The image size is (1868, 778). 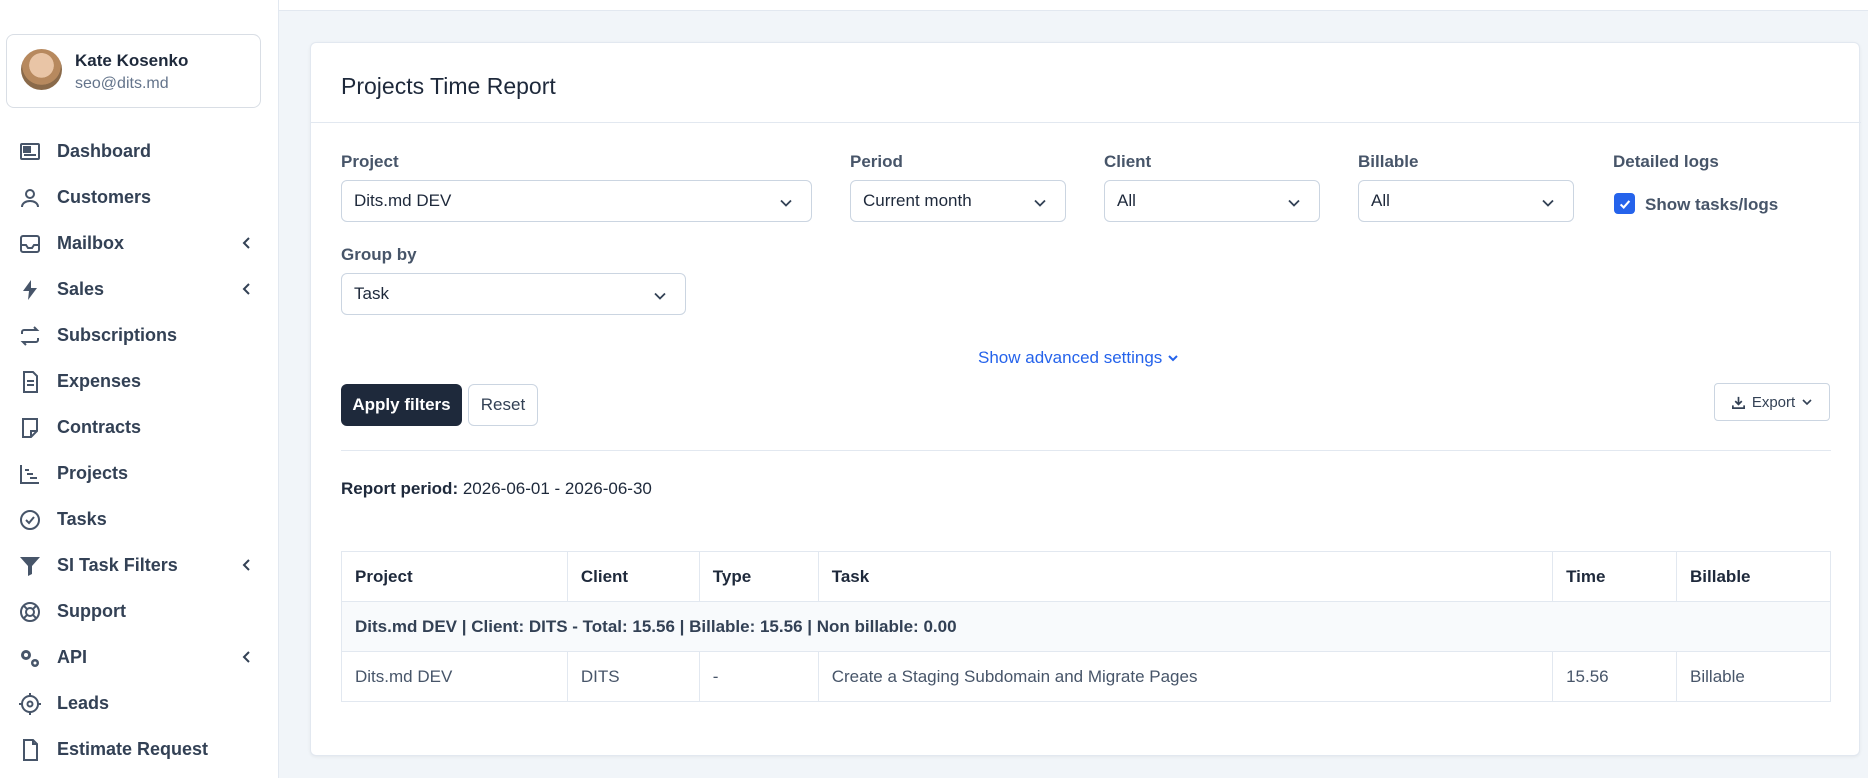 What do you see at coordinates (1666, 161) in the screenshot?
I see `detailed-logs-label: Detailed logs` at bounding box center [1666, 161].